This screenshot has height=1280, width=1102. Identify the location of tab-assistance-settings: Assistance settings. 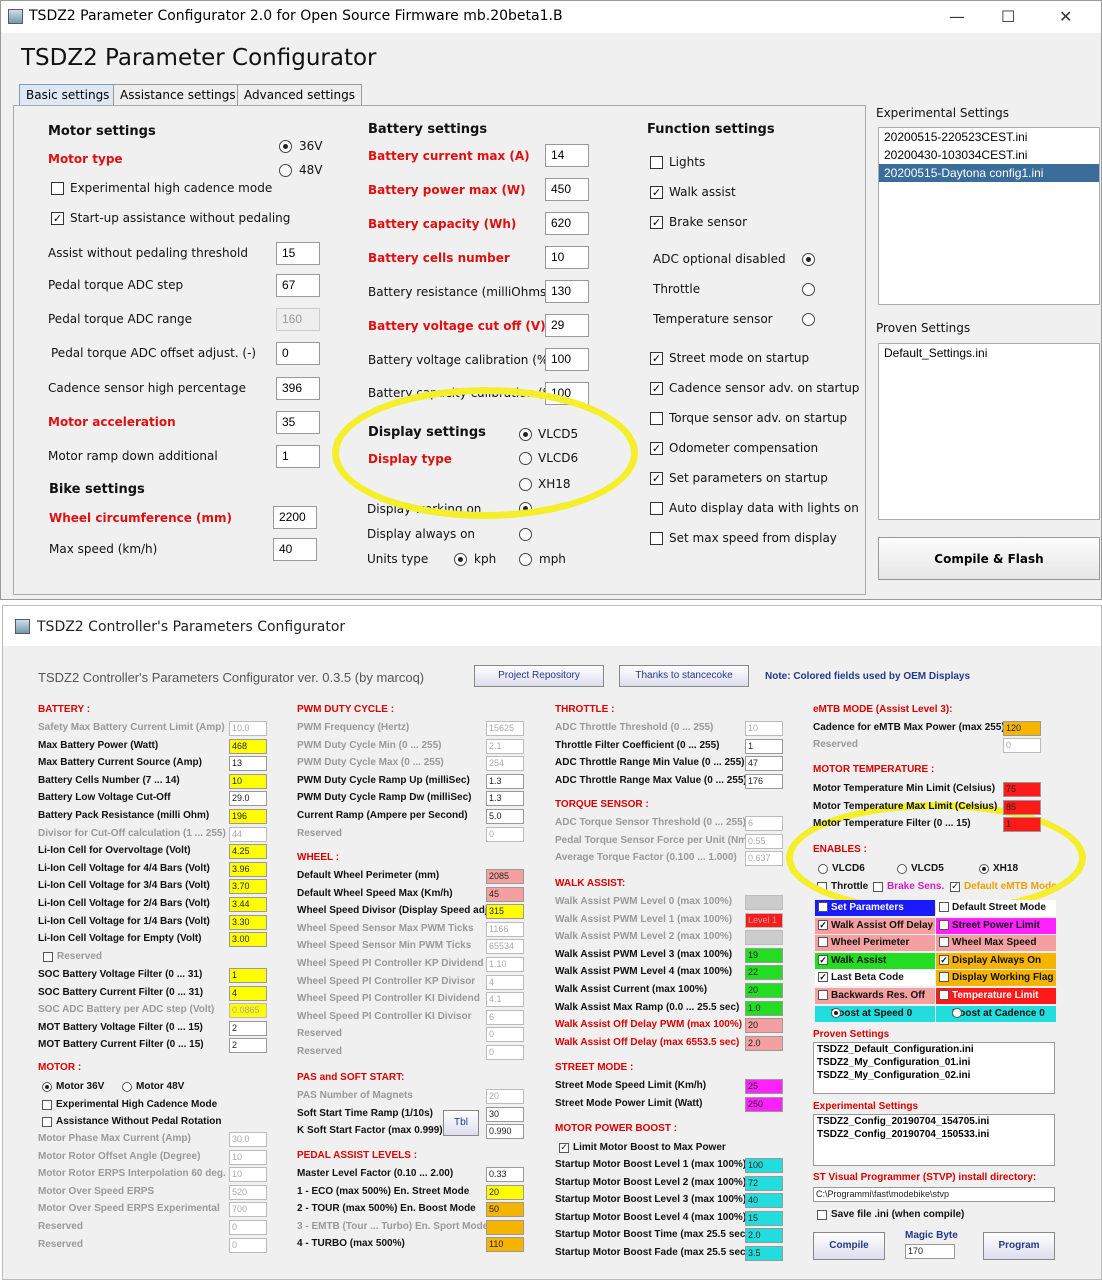
(178, 95).